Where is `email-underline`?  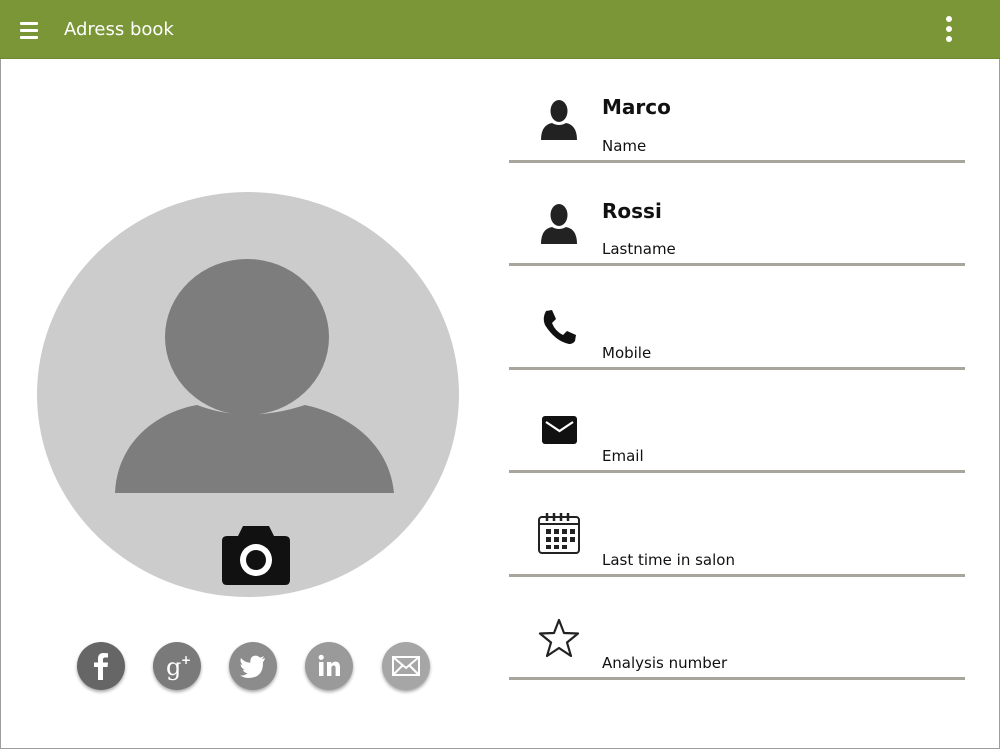
email-underline is located at coordinates (737, 471).